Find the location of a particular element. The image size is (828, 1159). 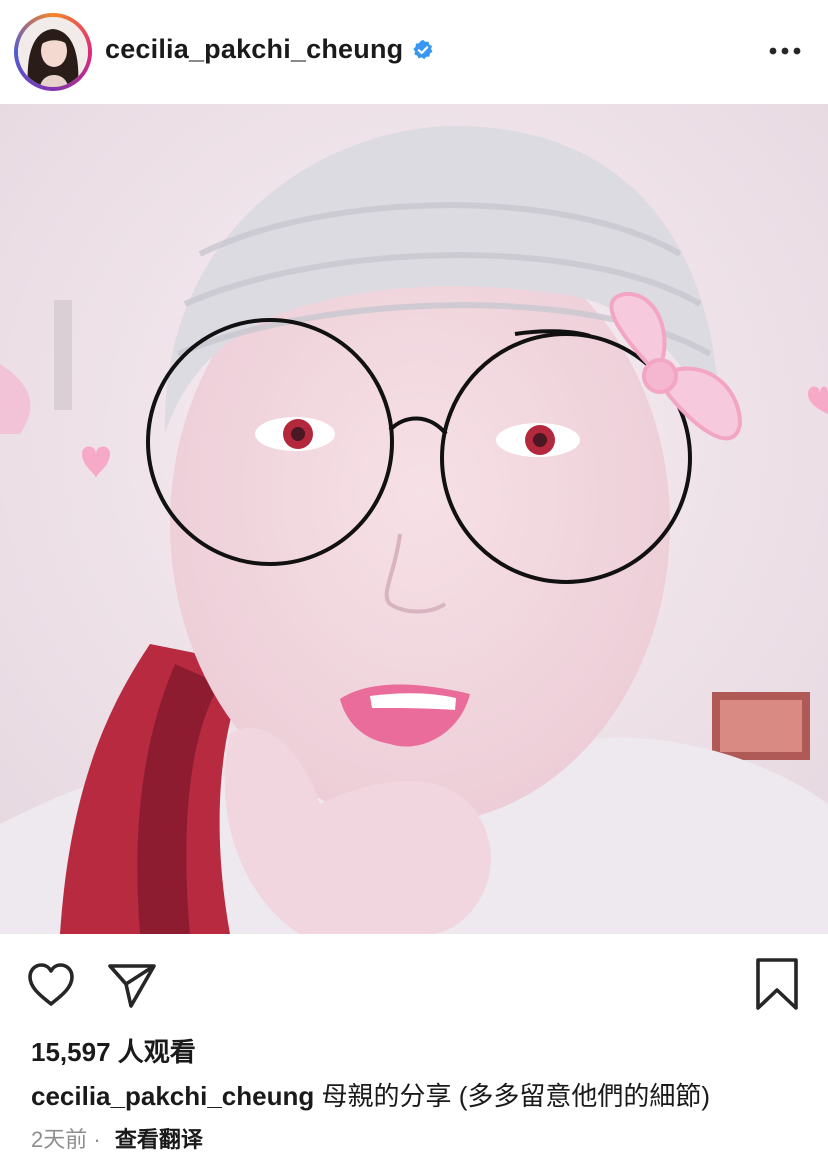

more-horizontal-icon is located at coordinates (785, 51).